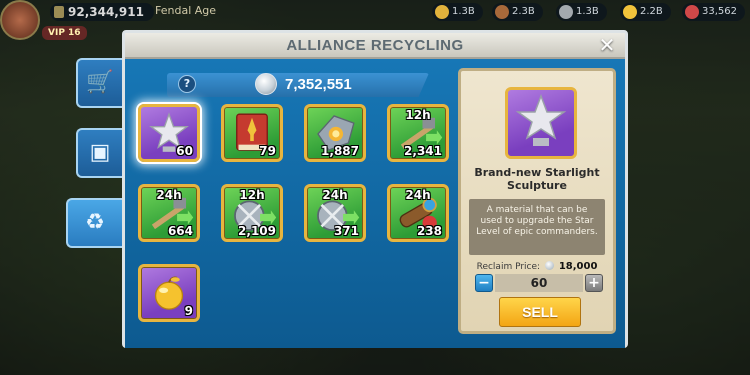 The image size is (750, 375). I want to click on item-count: 79, so click(267, 151).